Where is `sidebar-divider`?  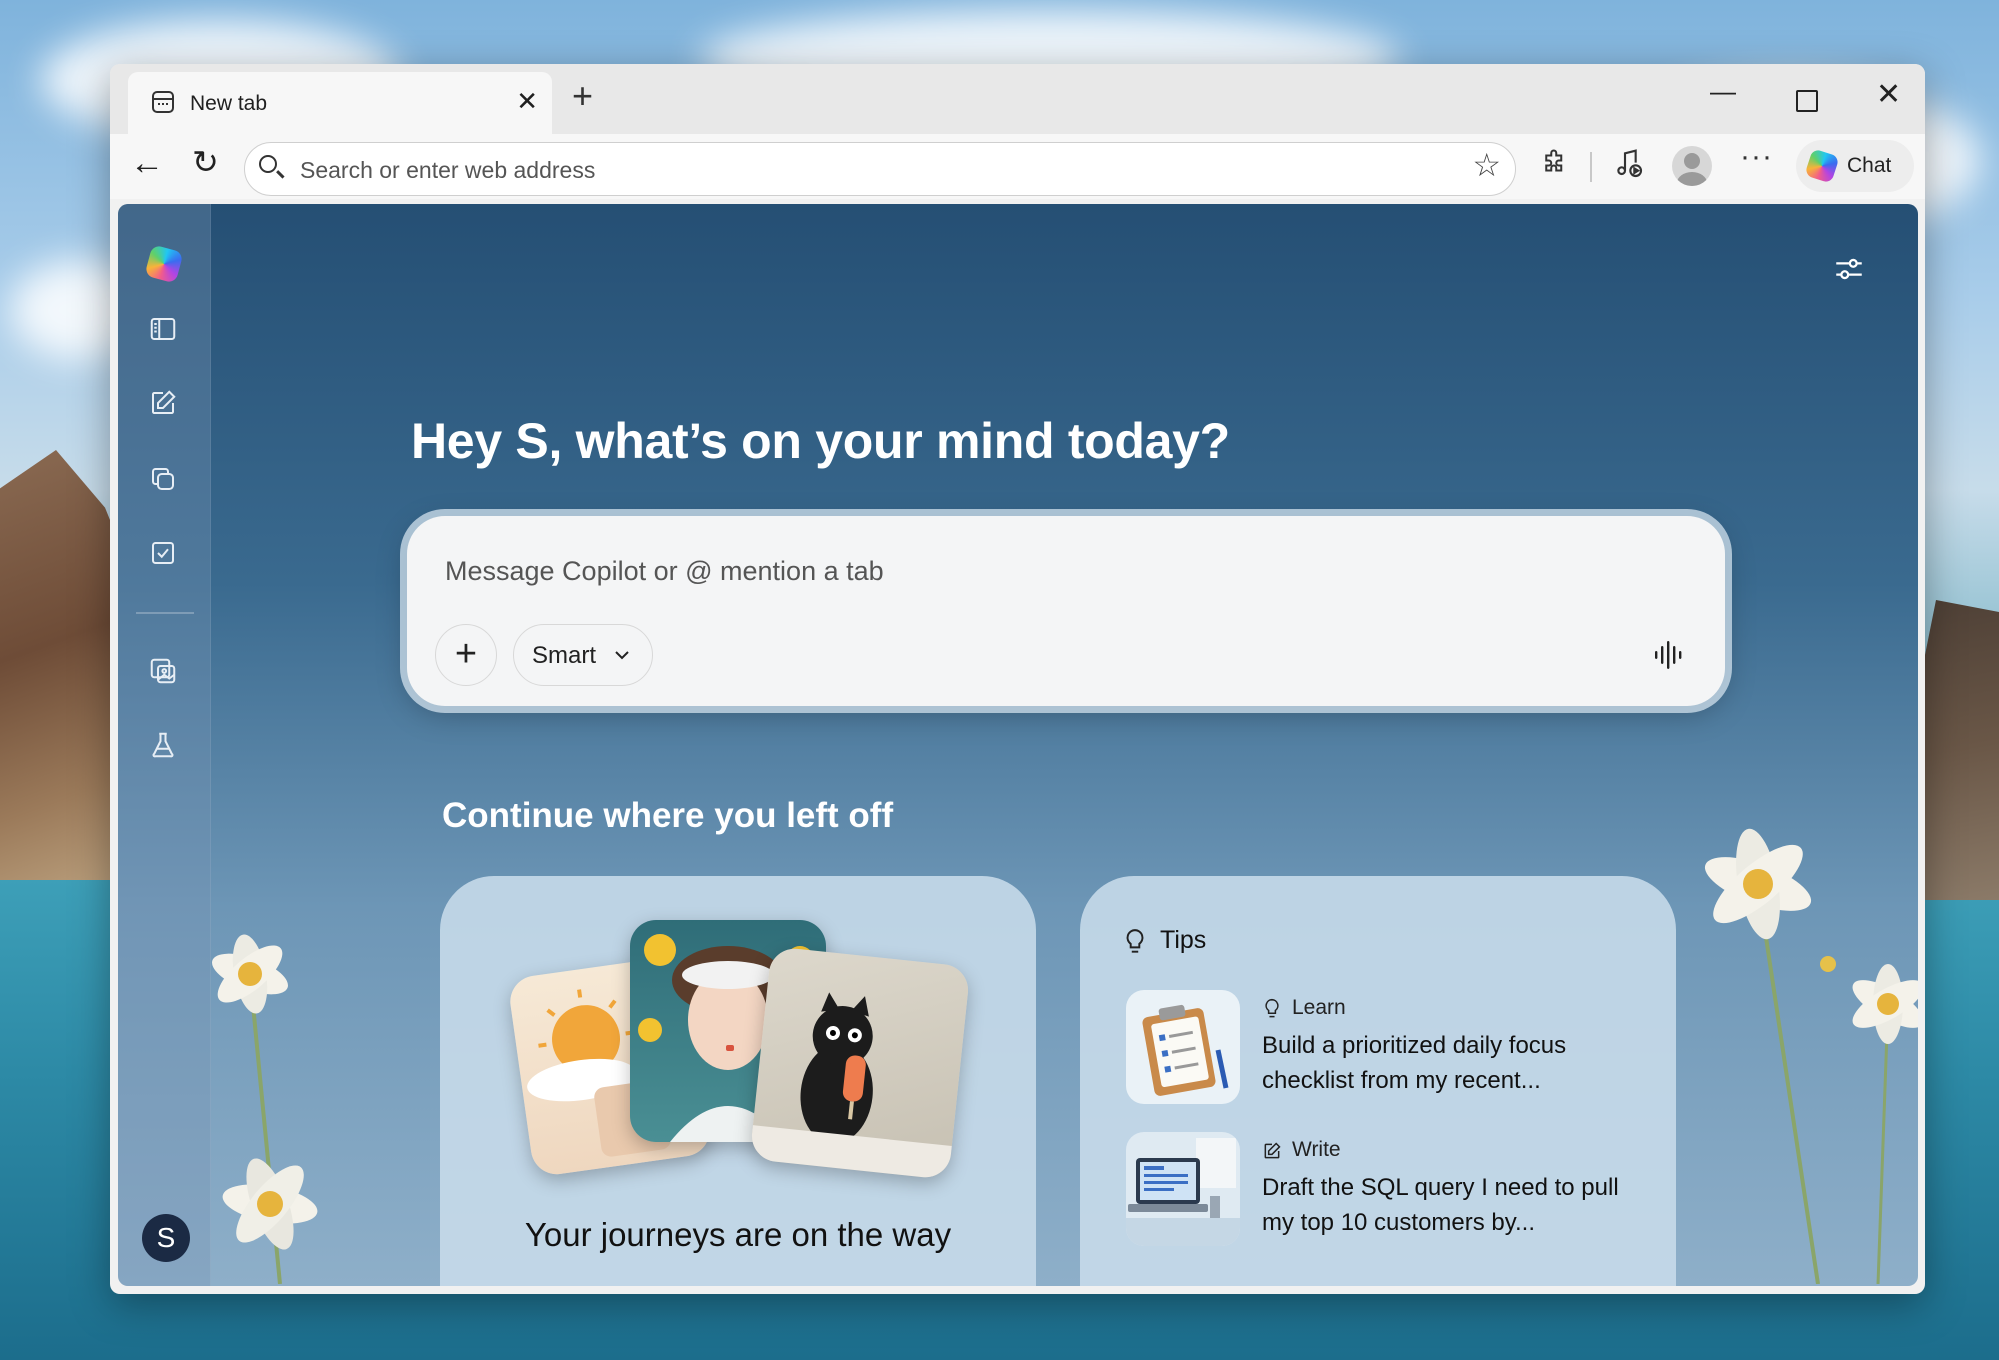
sidebar-divider is located at coordinates (165, 613).